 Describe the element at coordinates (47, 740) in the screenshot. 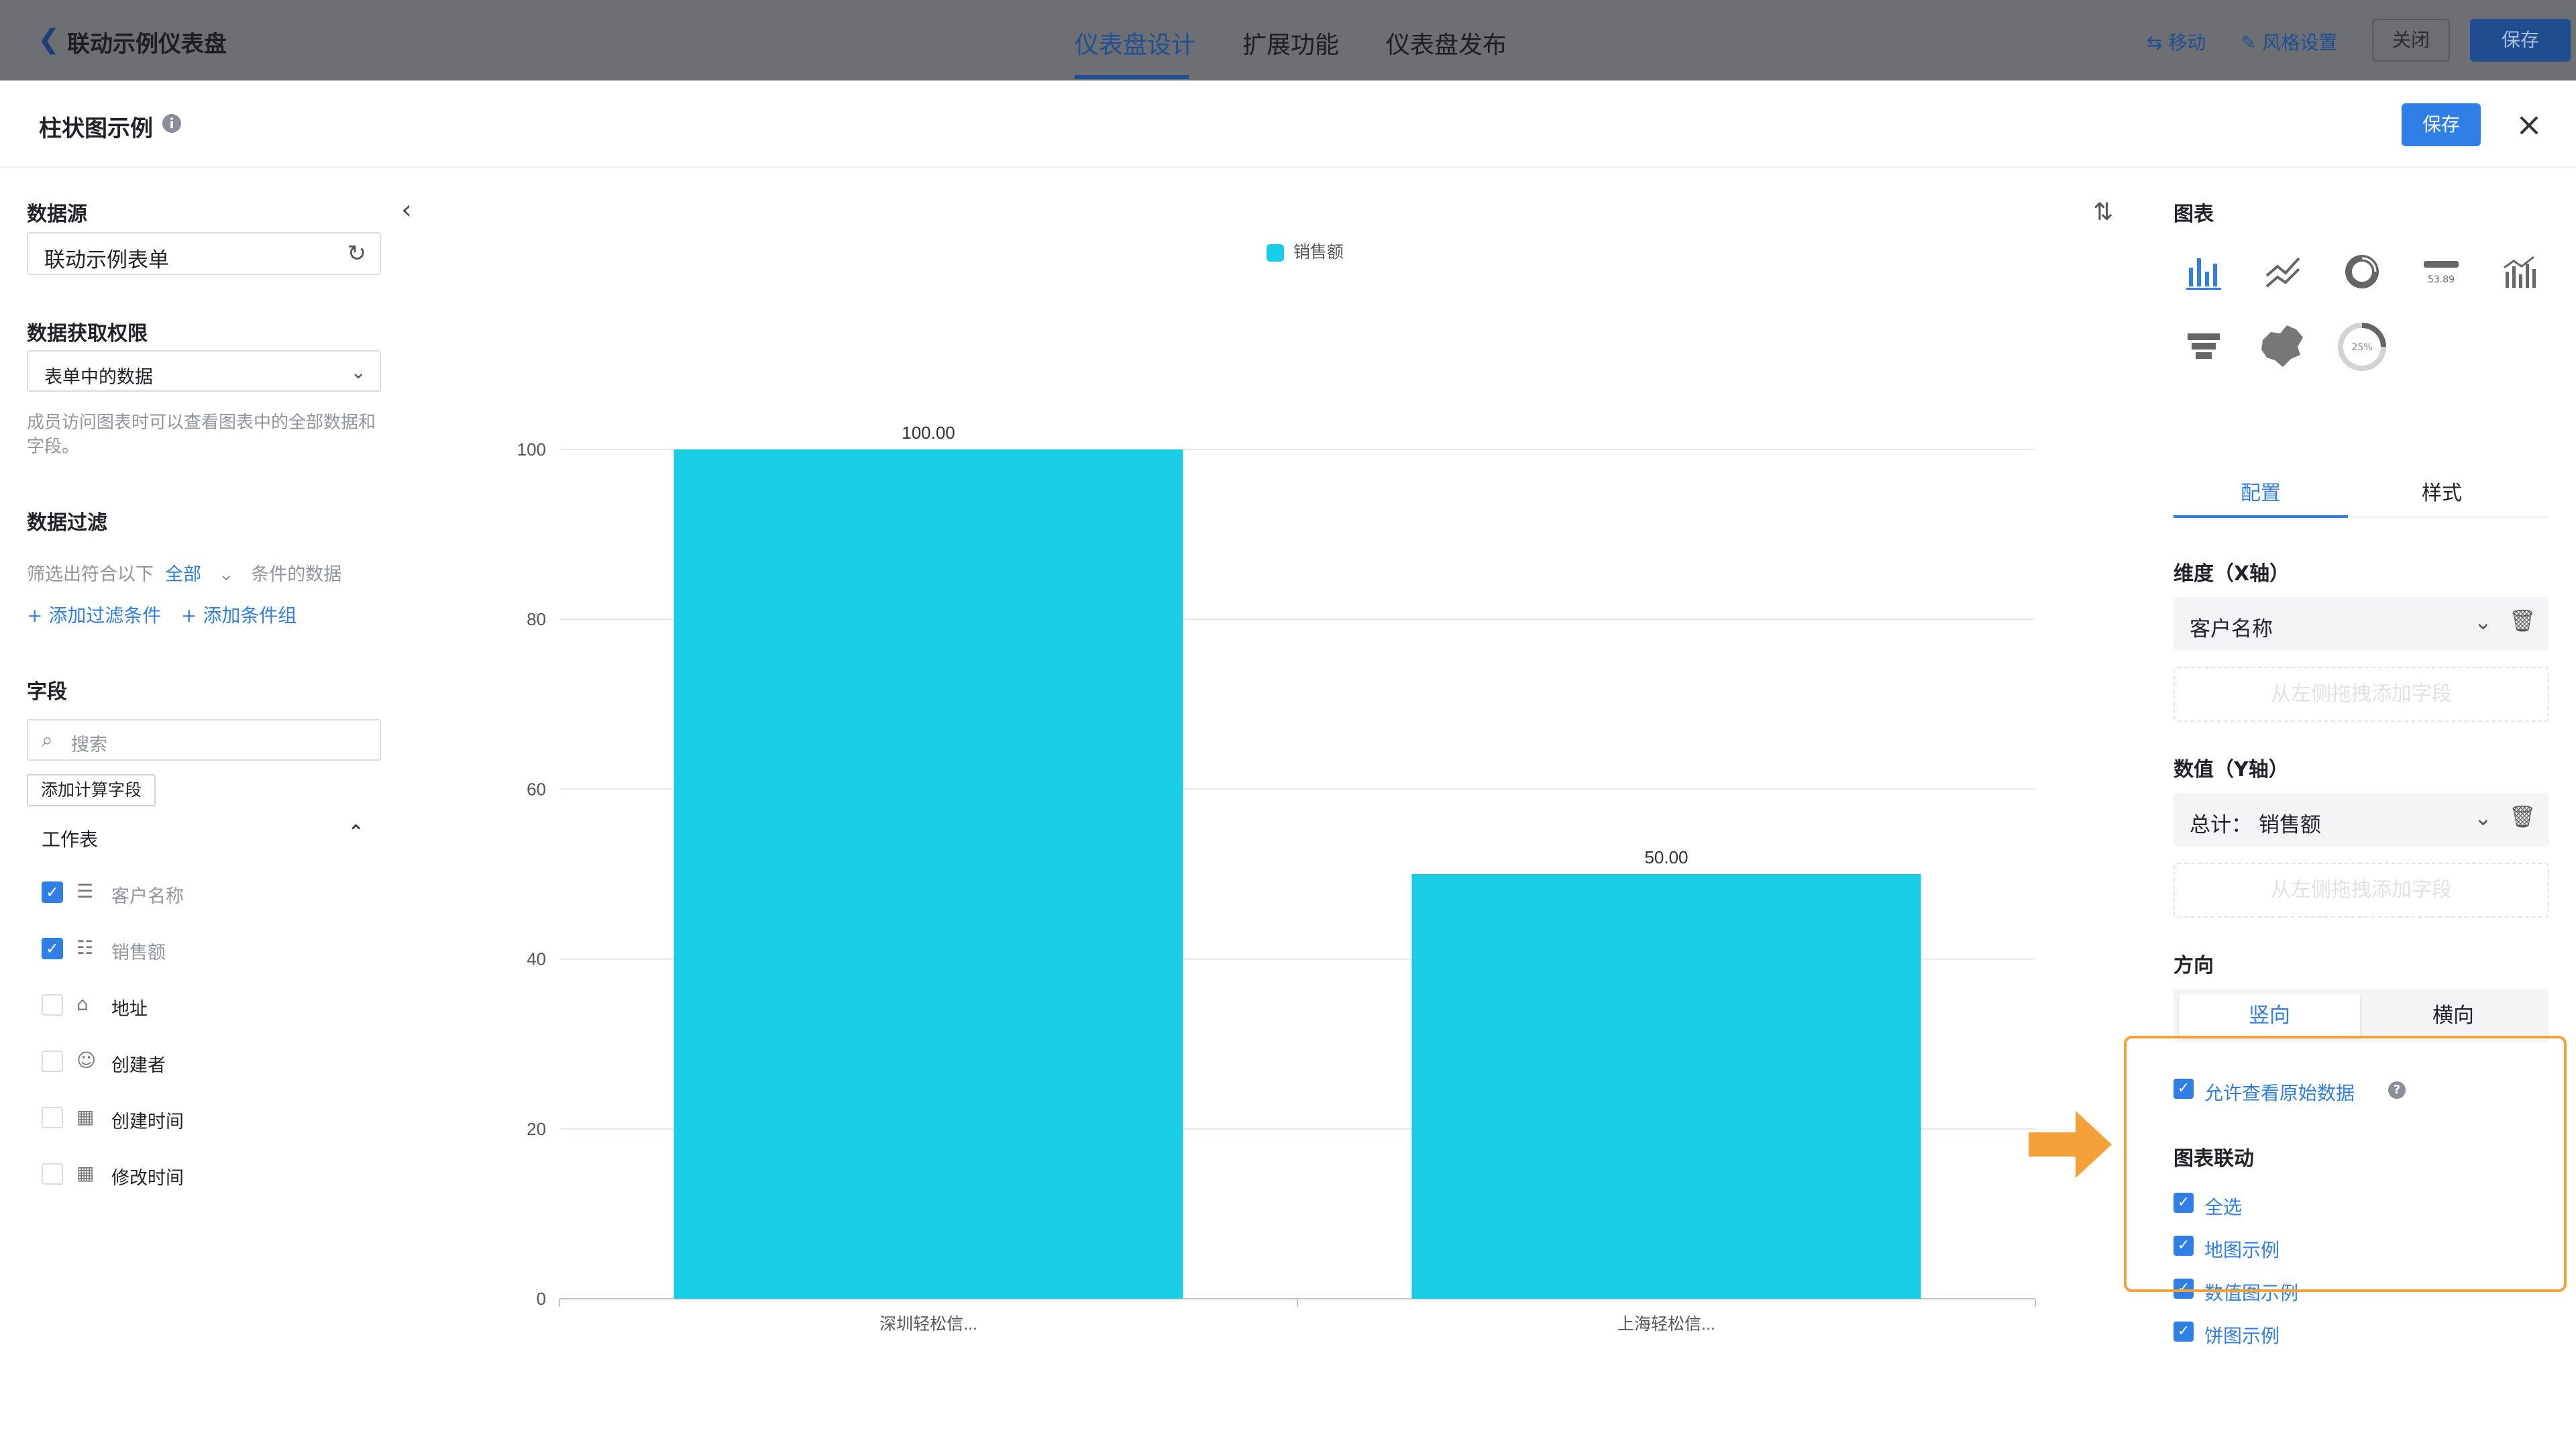

I see `search-icon: ⌕` at that location.